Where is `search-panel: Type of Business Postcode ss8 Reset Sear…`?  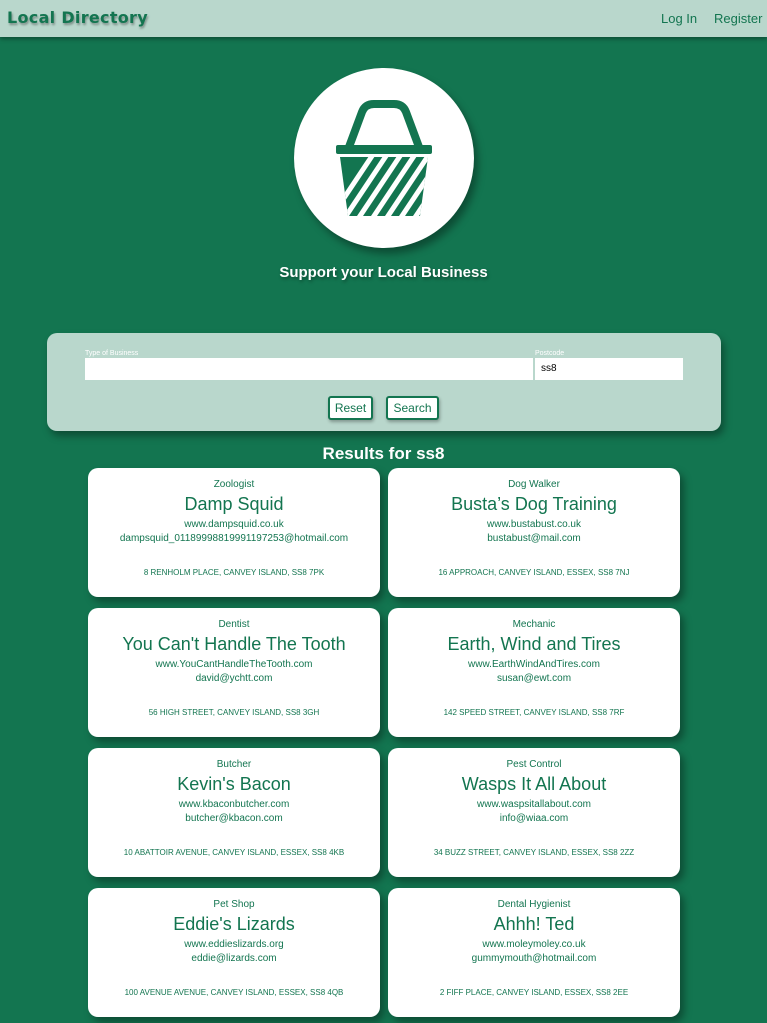 search-panel: Type of Business Postcode ss8 Reset Sear… is located at coordinates (384, 382).